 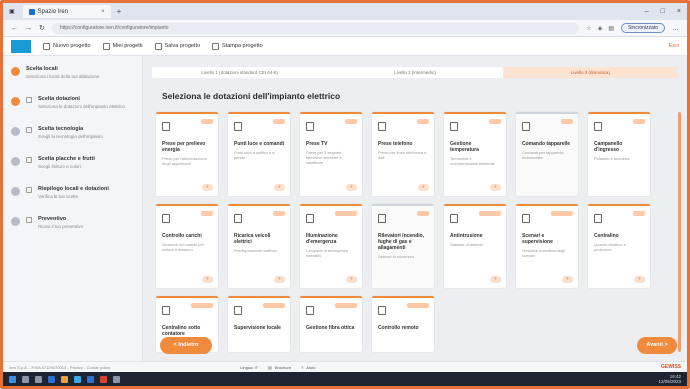 I want to click on nav-print-project: Stampa progetto, so click(x=237, y=46).